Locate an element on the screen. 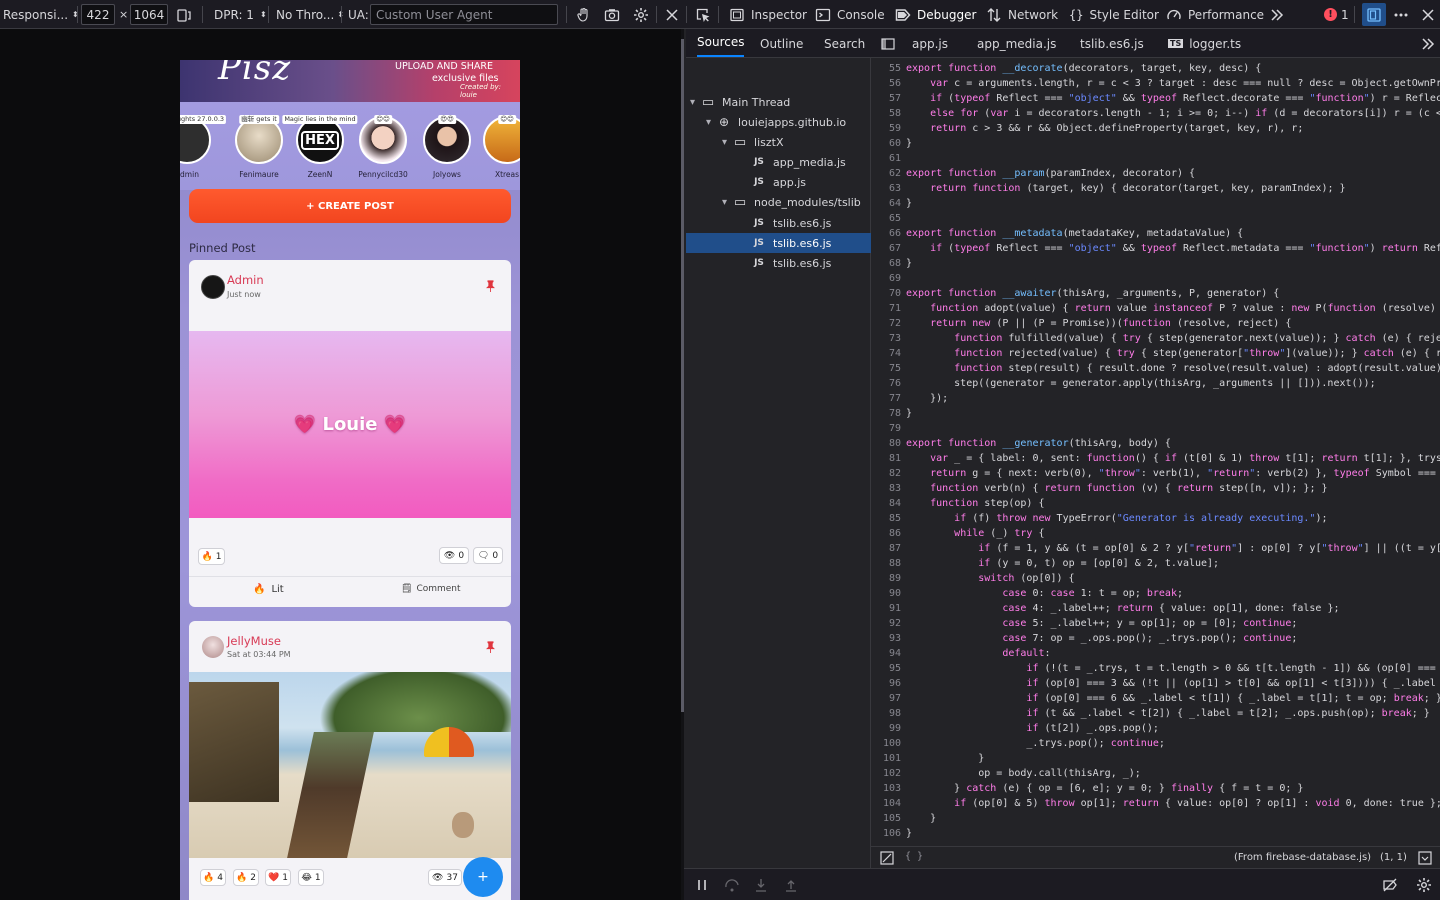 The height and width of the screenshot is (900, 1440). line-number: 89 is located at coordinates (886, 578).